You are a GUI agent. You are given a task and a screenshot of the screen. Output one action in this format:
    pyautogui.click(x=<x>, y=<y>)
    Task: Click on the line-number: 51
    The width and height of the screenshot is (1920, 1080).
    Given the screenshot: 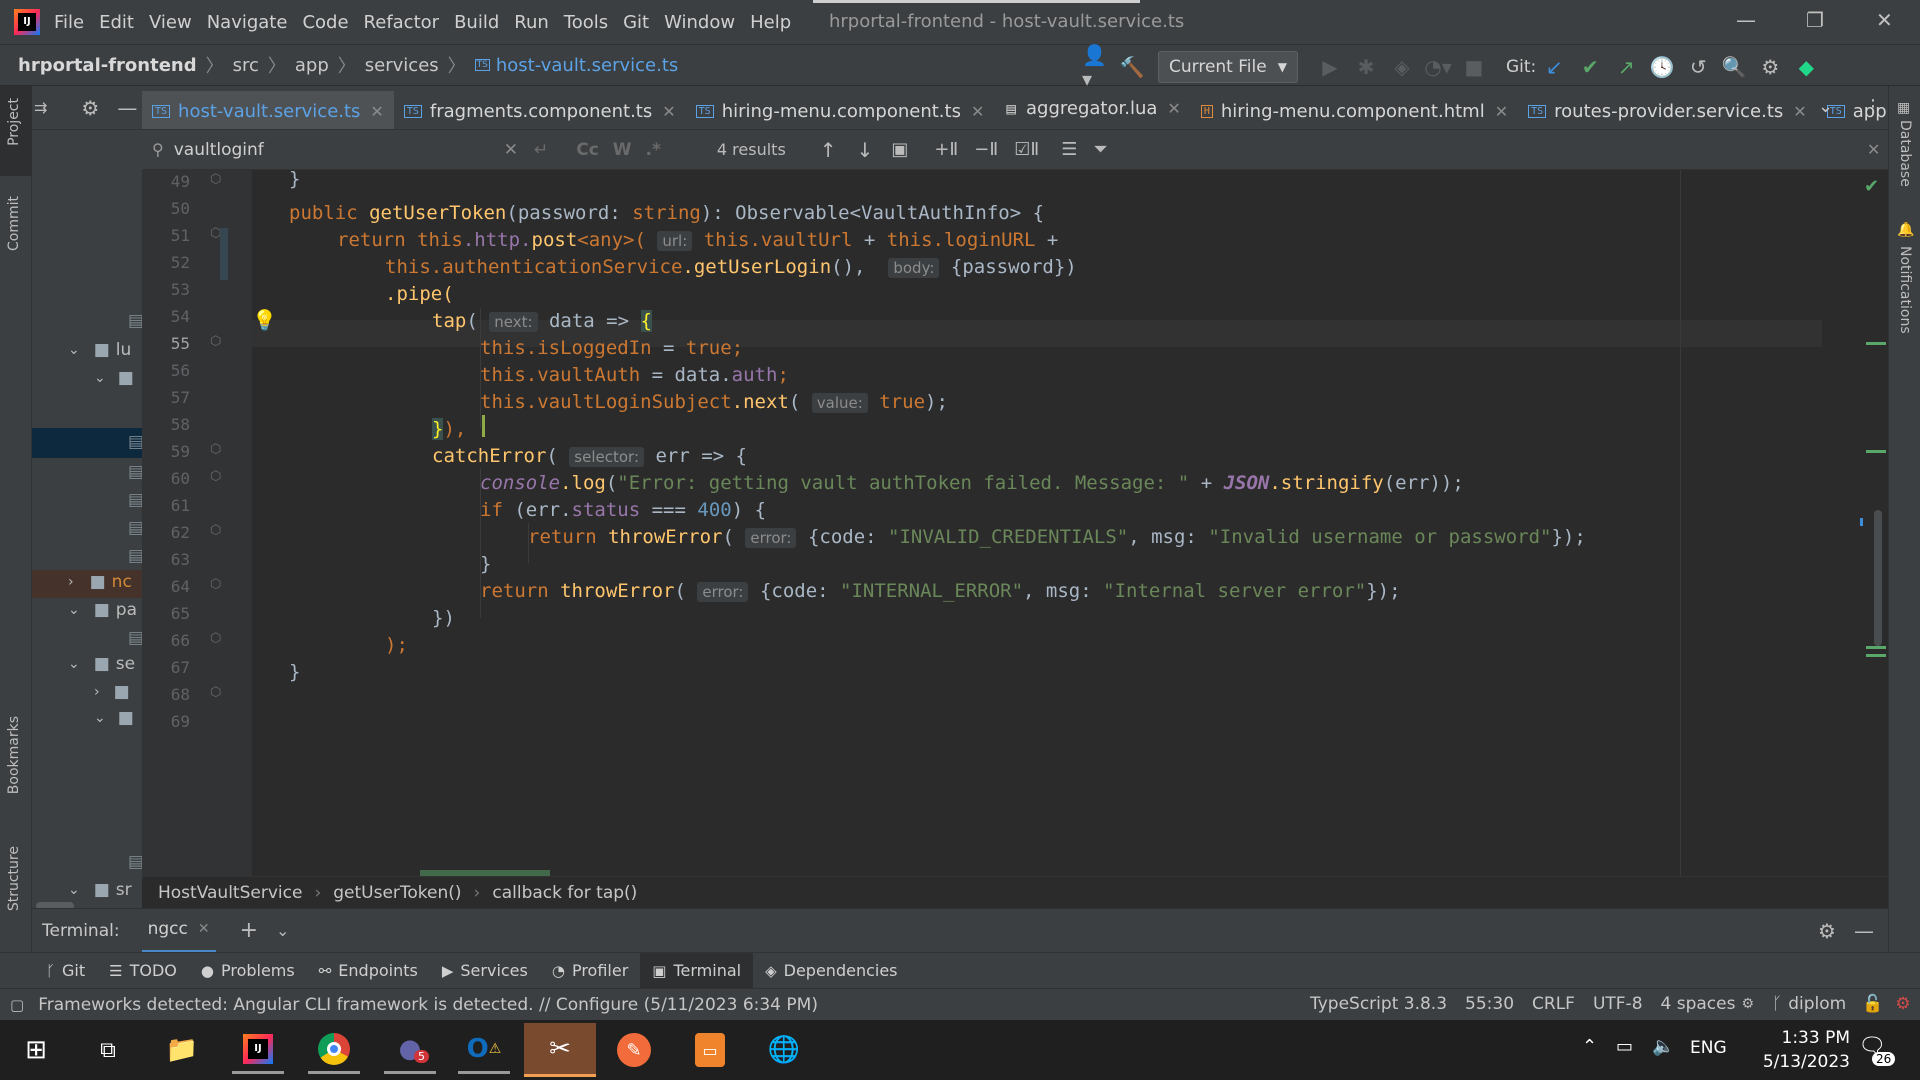 What is the action you would take?
    pyautogui.click(x=166, y=235)
    